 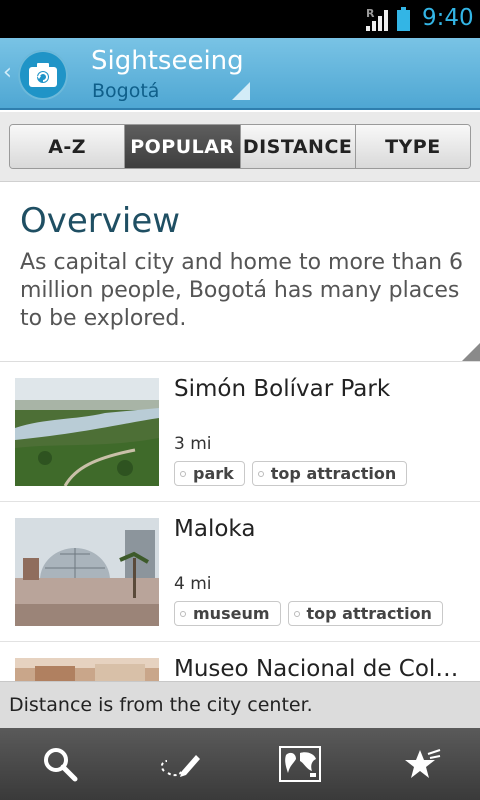 What do you see at coordinates (215, 529) in the screenshot?
I see `item-name: Maloka` at bounding box center [215, 529].